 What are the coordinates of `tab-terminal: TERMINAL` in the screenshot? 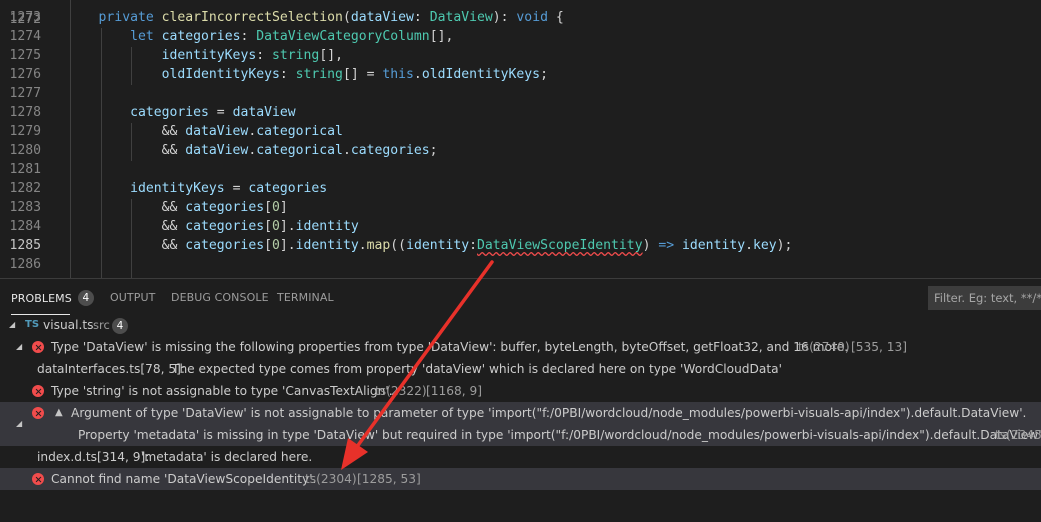 It's located at (305, 297).